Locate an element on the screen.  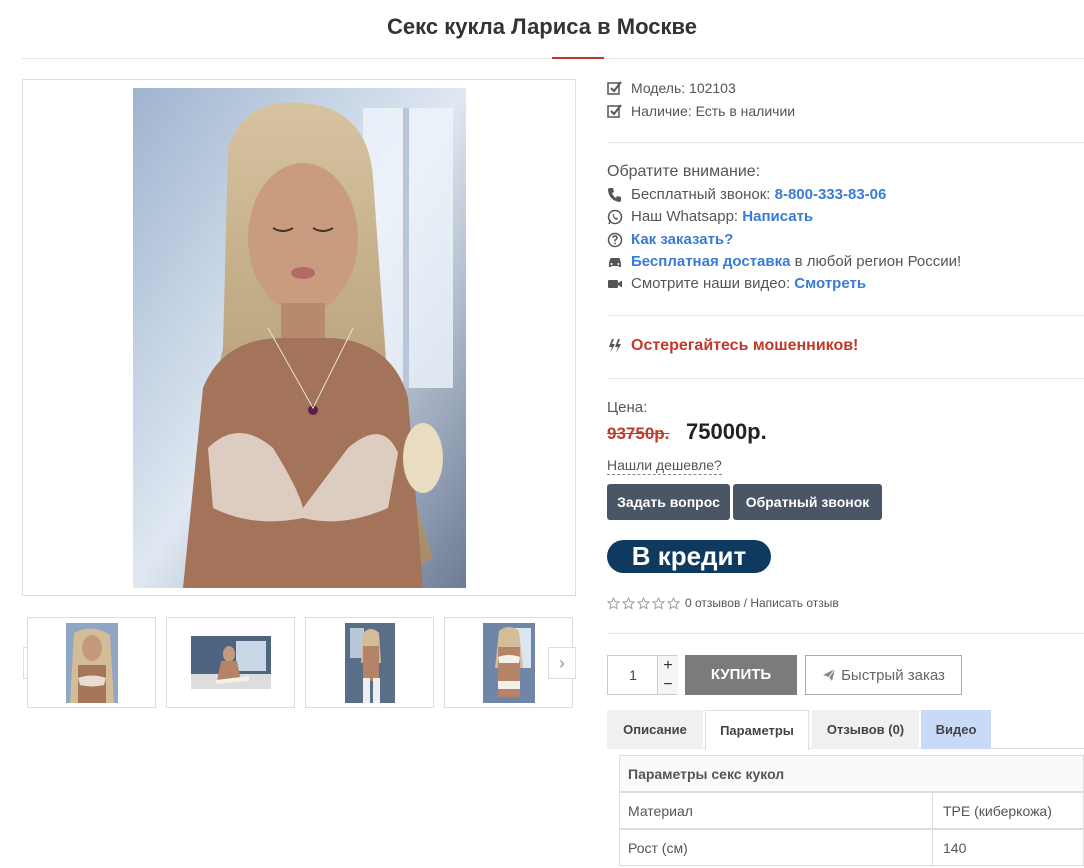
whatsapp-row: Наш Whatsapp: Написать is located at coordinates (710, 216).